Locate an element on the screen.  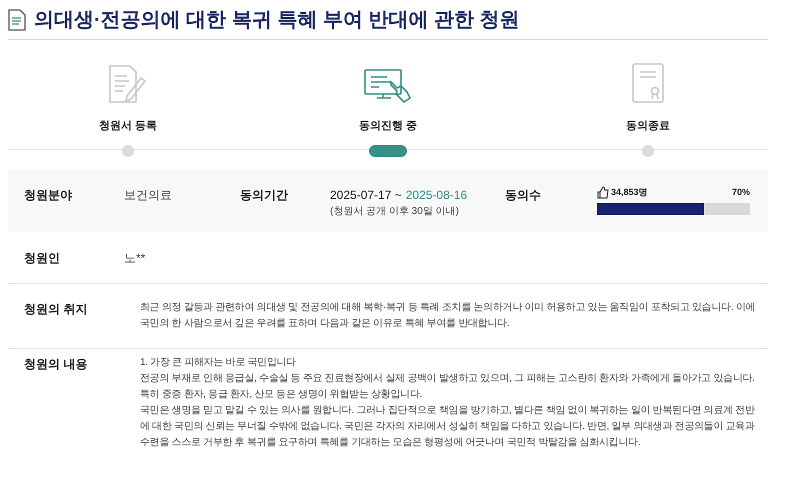
content-paragraph: 국민은 생명을 믿고 맡길 수 있는 의사를 원합니다. 그러나 집단적으로 책임을 방기하고, 별다른 책임 없이 복귀하는 일이 반복된다면 의료계 전반에 대한 국민의 신뢰는 무너질 수밖에 없습니다. 국민은 각자의 자리에서 성실히 책임을 다하고 있습니다. 반면, 일부 의대생과 전공의들이 교육과 수련을 스스로 거부한 후 복귀를 요구하며 특혜를 기대하는 모습은 형평성에 어긋나며 국민적 박탈감을 심화시킵니다. is located at coordinates (448, 427).